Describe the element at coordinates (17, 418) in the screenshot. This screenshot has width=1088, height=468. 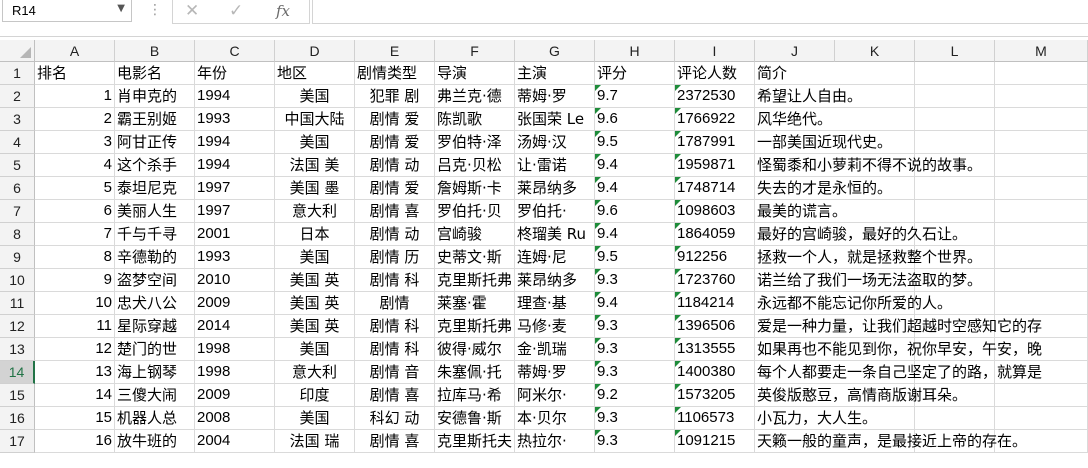
I see `row-header-16: 16` at that location.